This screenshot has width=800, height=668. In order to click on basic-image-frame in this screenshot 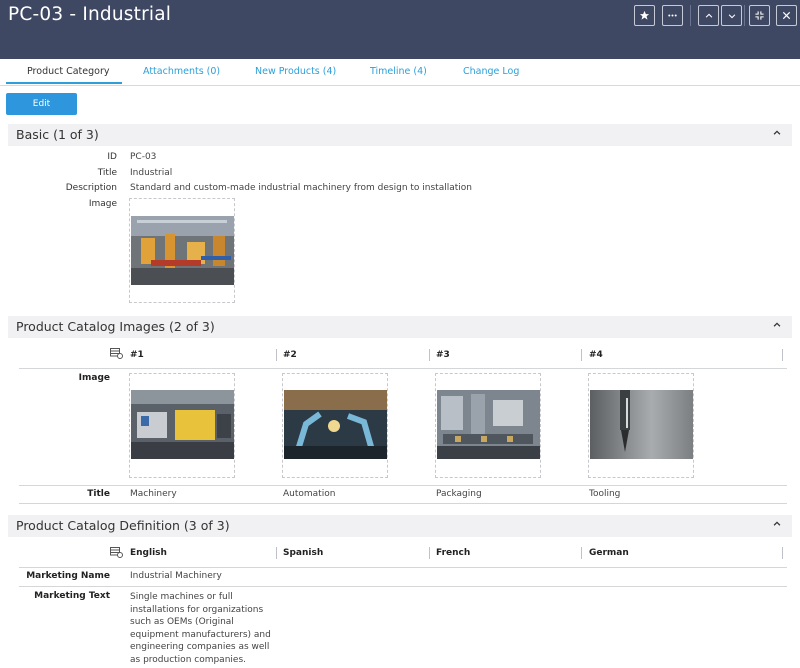, I will do `click(182, 250)`.